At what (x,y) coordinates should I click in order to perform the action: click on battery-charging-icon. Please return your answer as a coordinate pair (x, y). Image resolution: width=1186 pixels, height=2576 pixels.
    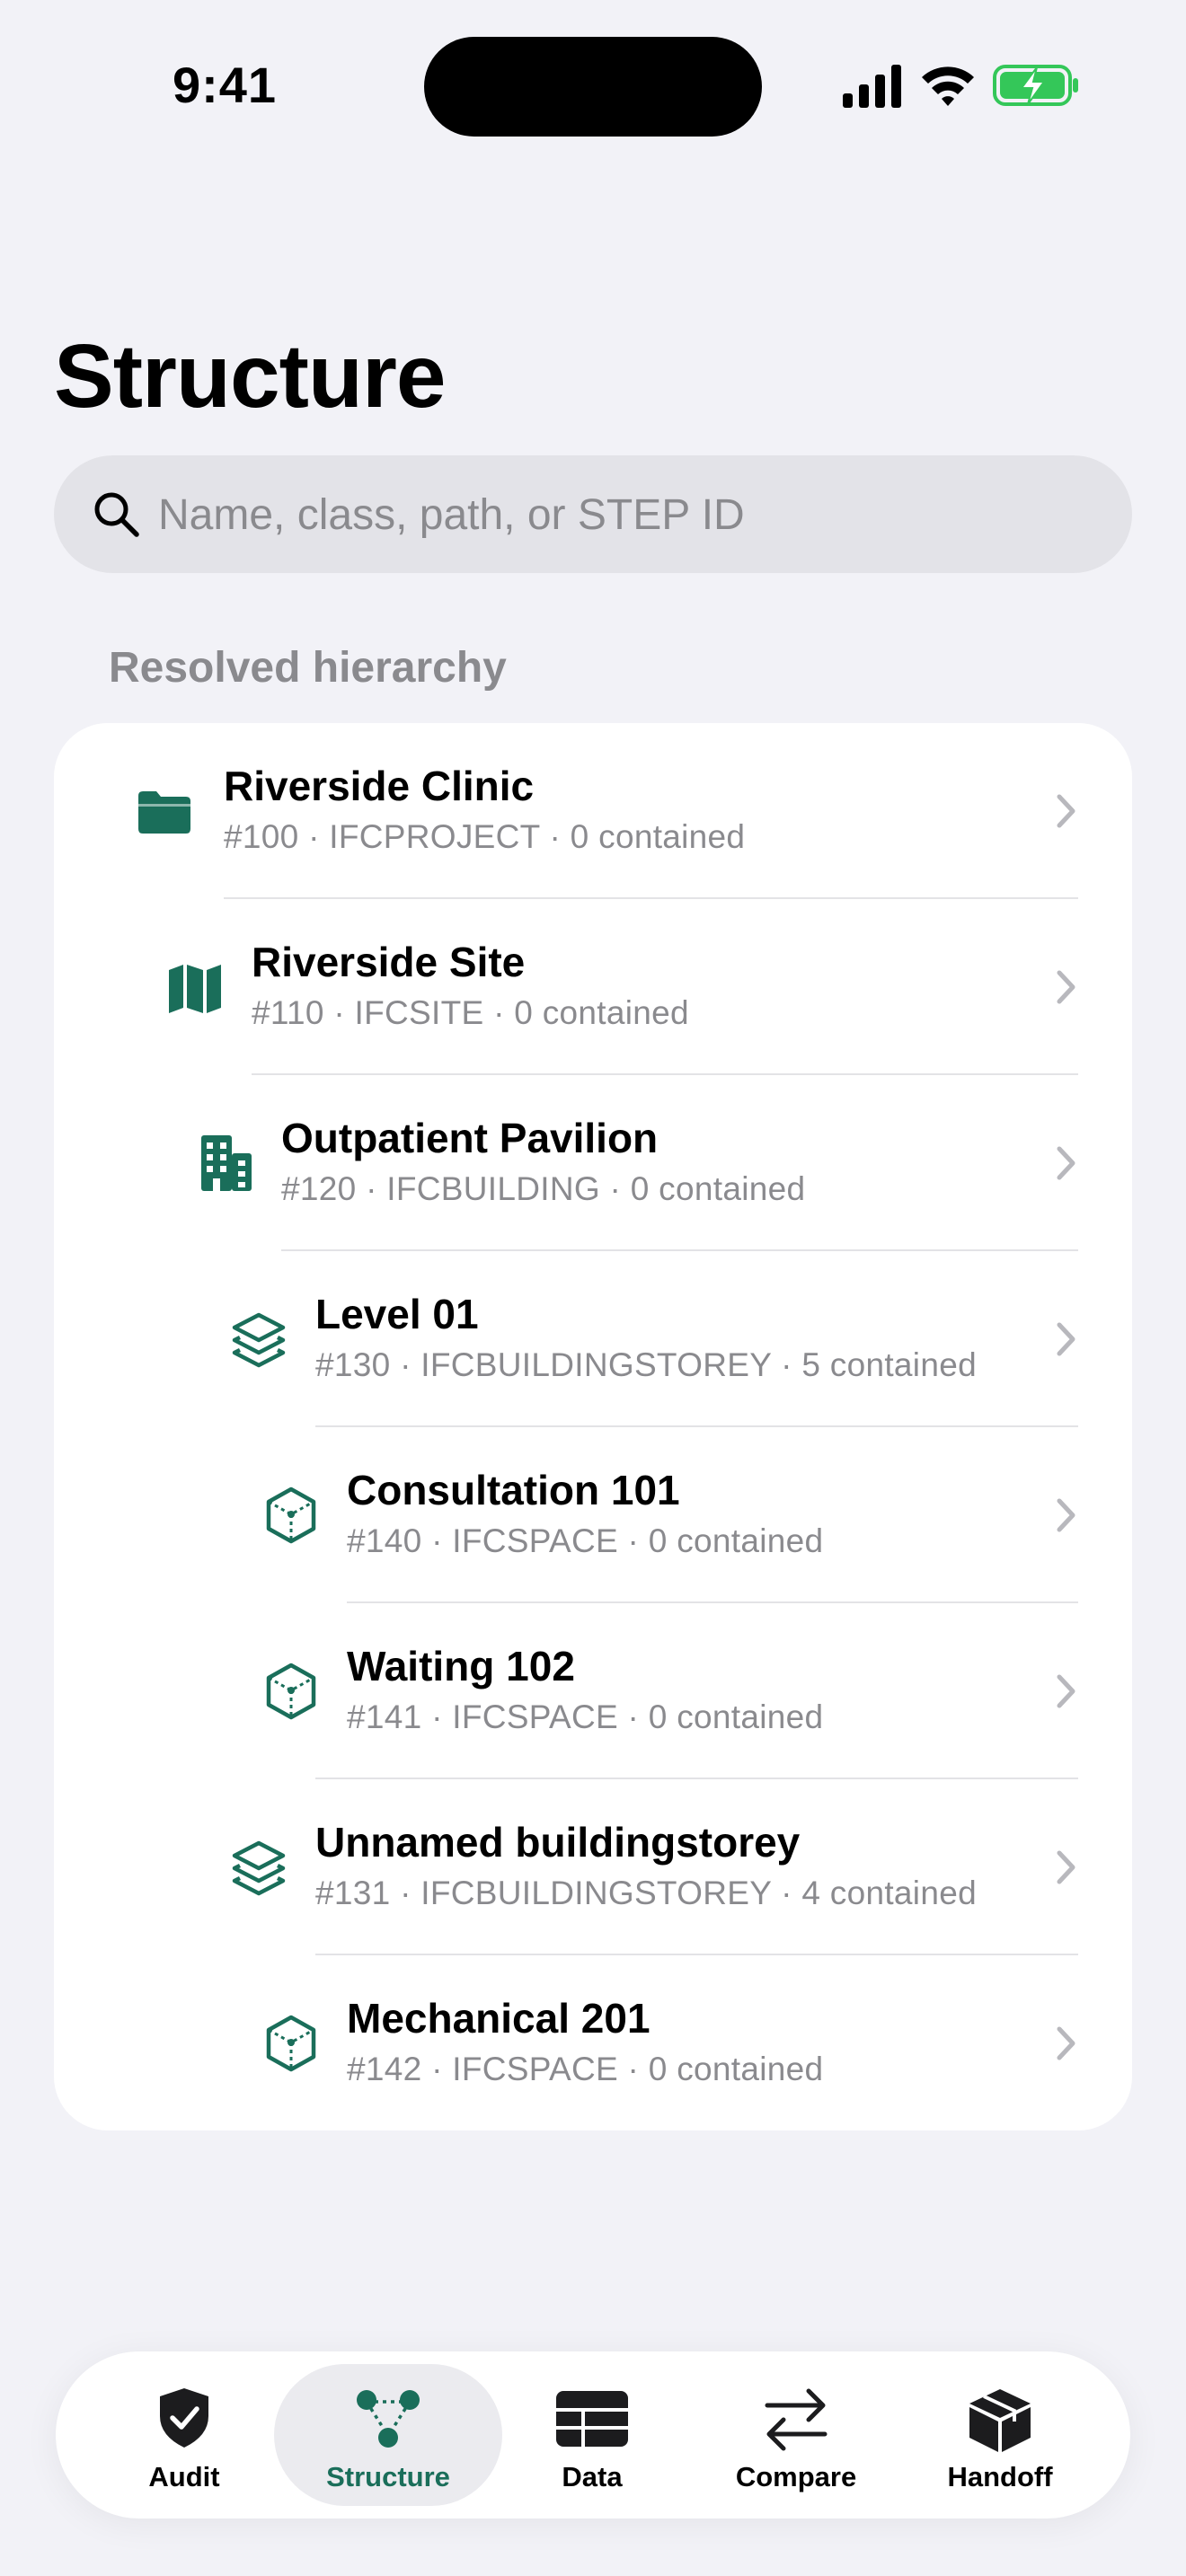
    Looking at the image, I should click on (1035, 85).